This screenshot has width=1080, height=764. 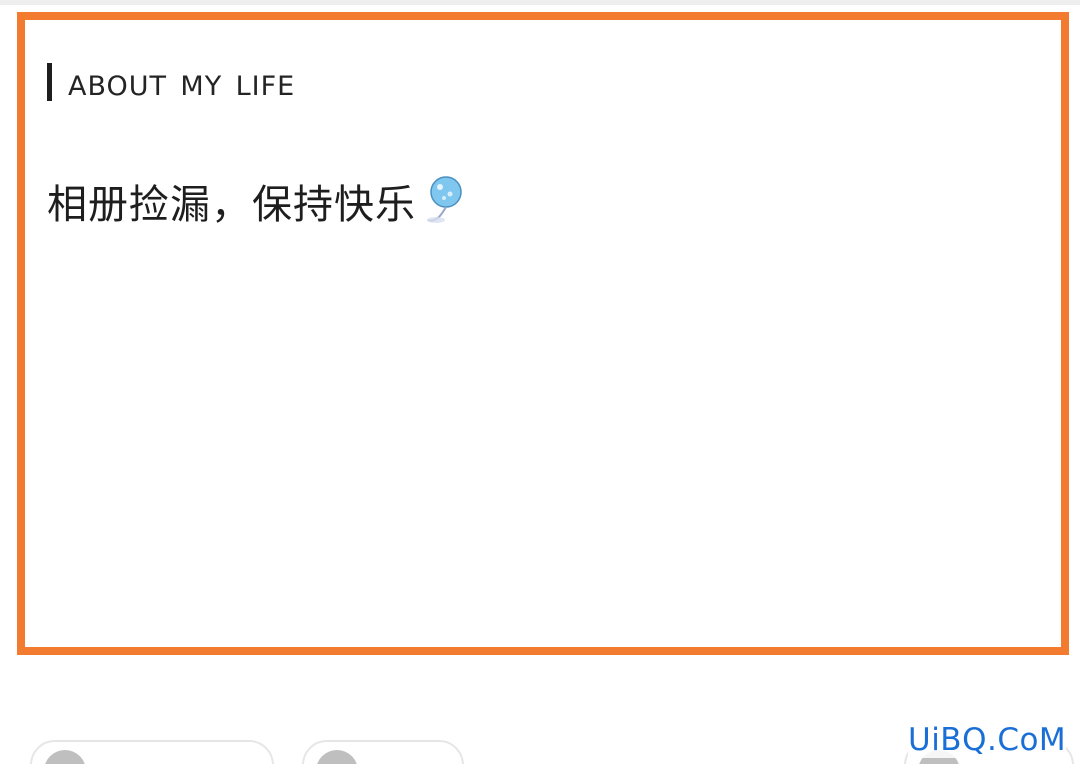 I want to click on top-divider, so click(x=540, y=2).